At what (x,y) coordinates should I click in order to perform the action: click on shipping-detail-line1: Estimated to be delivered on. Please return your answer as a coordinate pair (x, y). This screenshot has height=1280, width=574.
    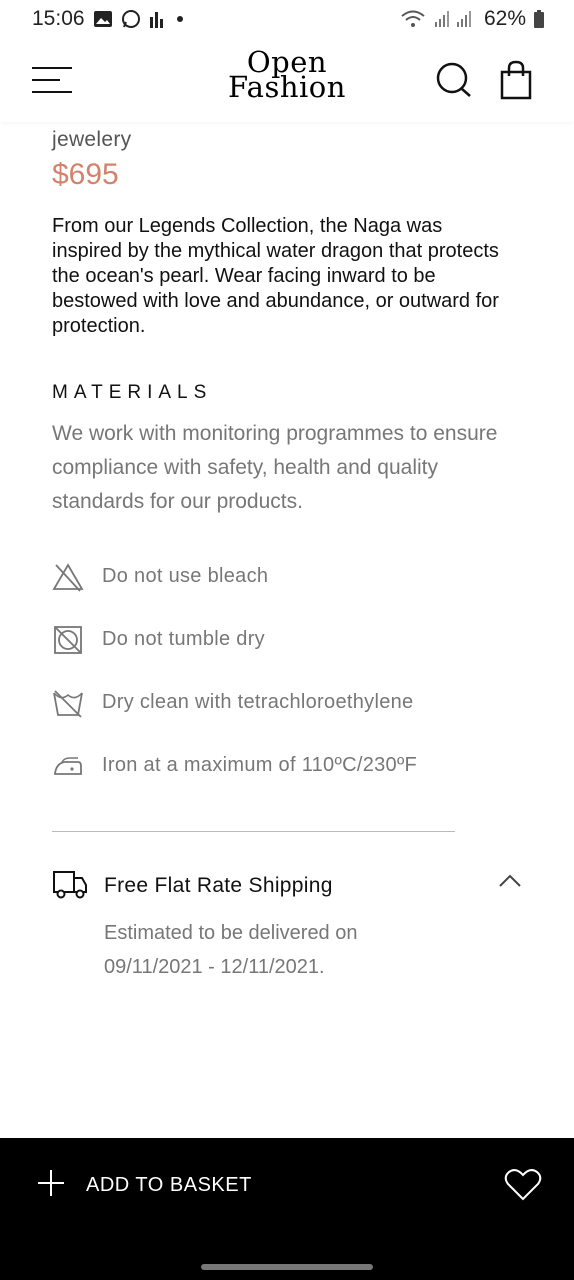
    Looking at the image, I should click on (231, 933).